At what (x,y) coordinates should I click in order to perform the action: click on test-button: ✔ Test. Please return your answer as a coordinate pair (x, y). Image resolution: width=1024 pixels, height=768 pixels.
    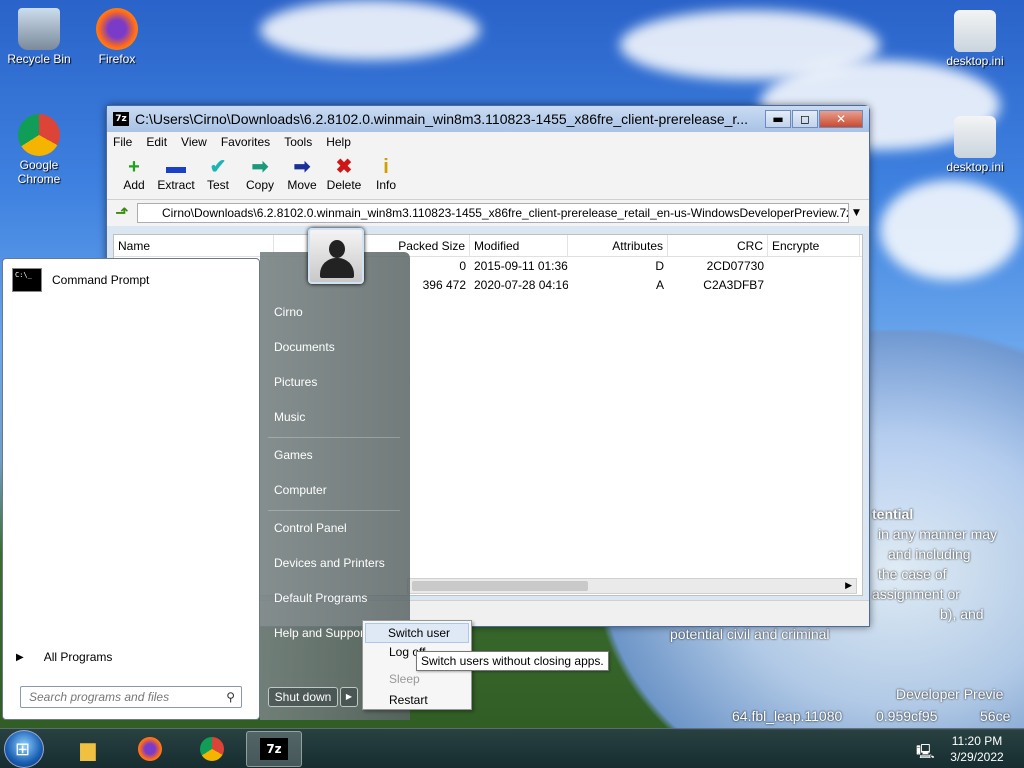
    Looking at the image, I should click on (218, 175).